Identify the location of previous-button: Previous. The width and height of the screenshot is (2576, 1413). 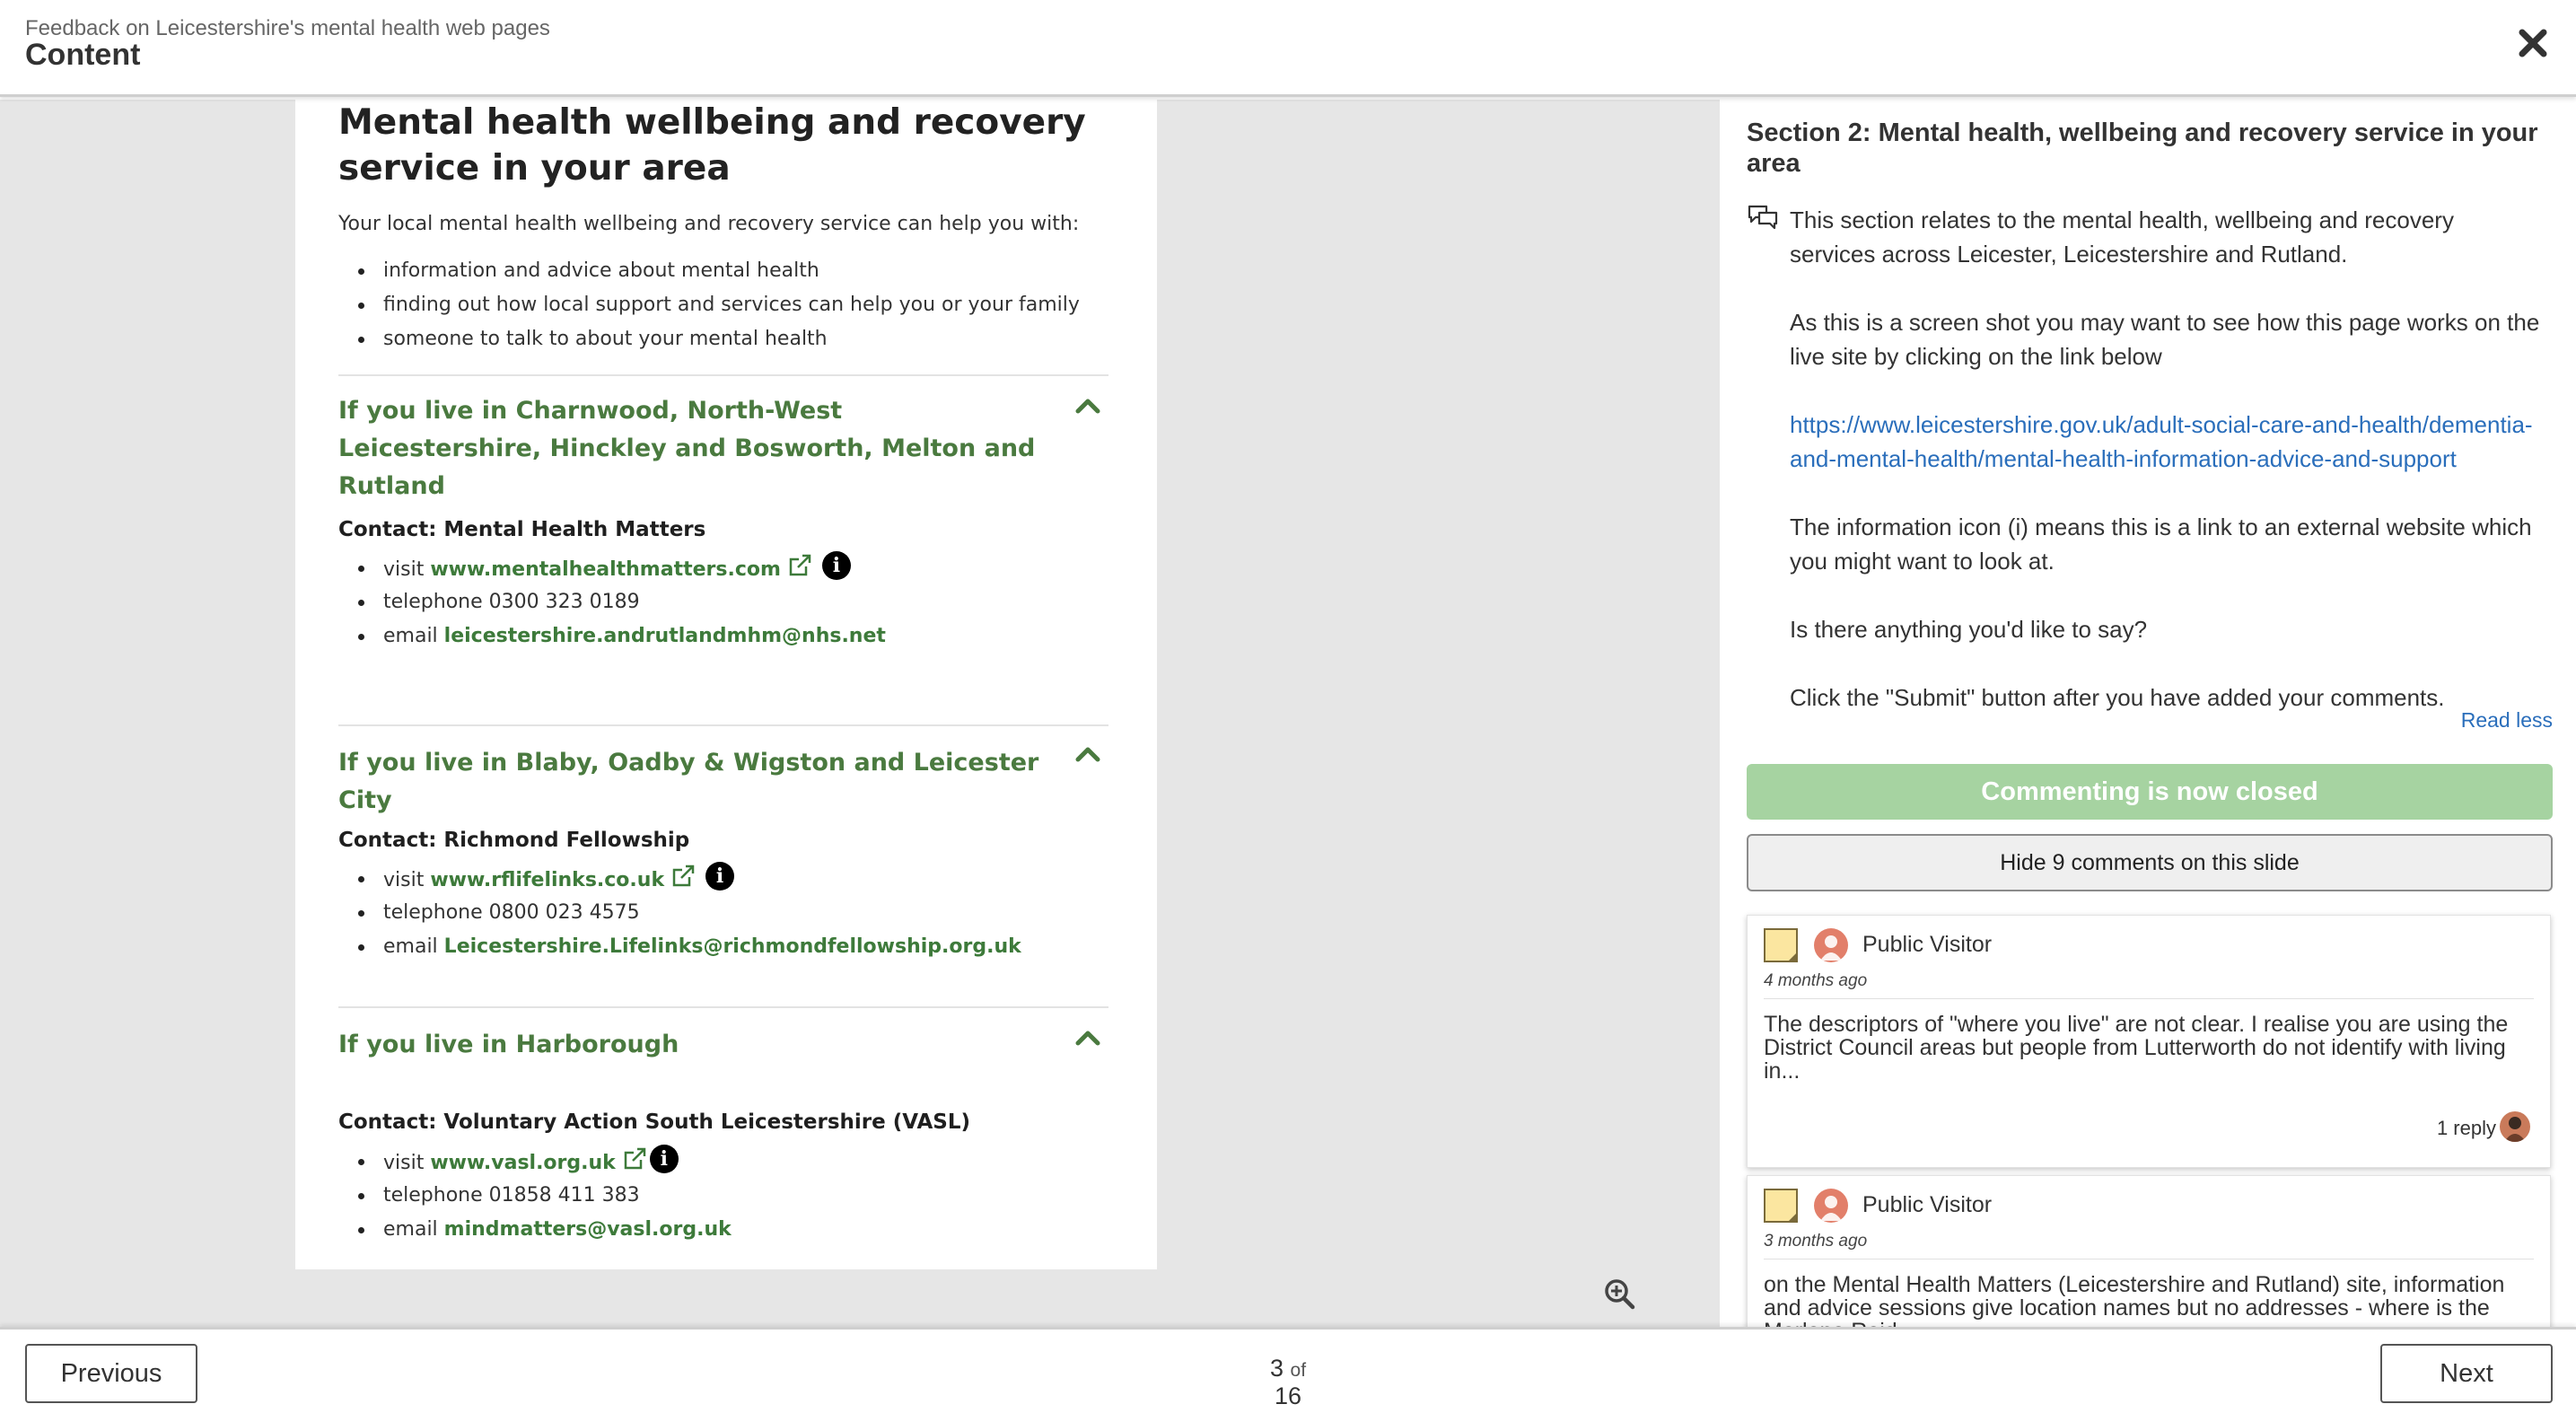
(111, 1373).